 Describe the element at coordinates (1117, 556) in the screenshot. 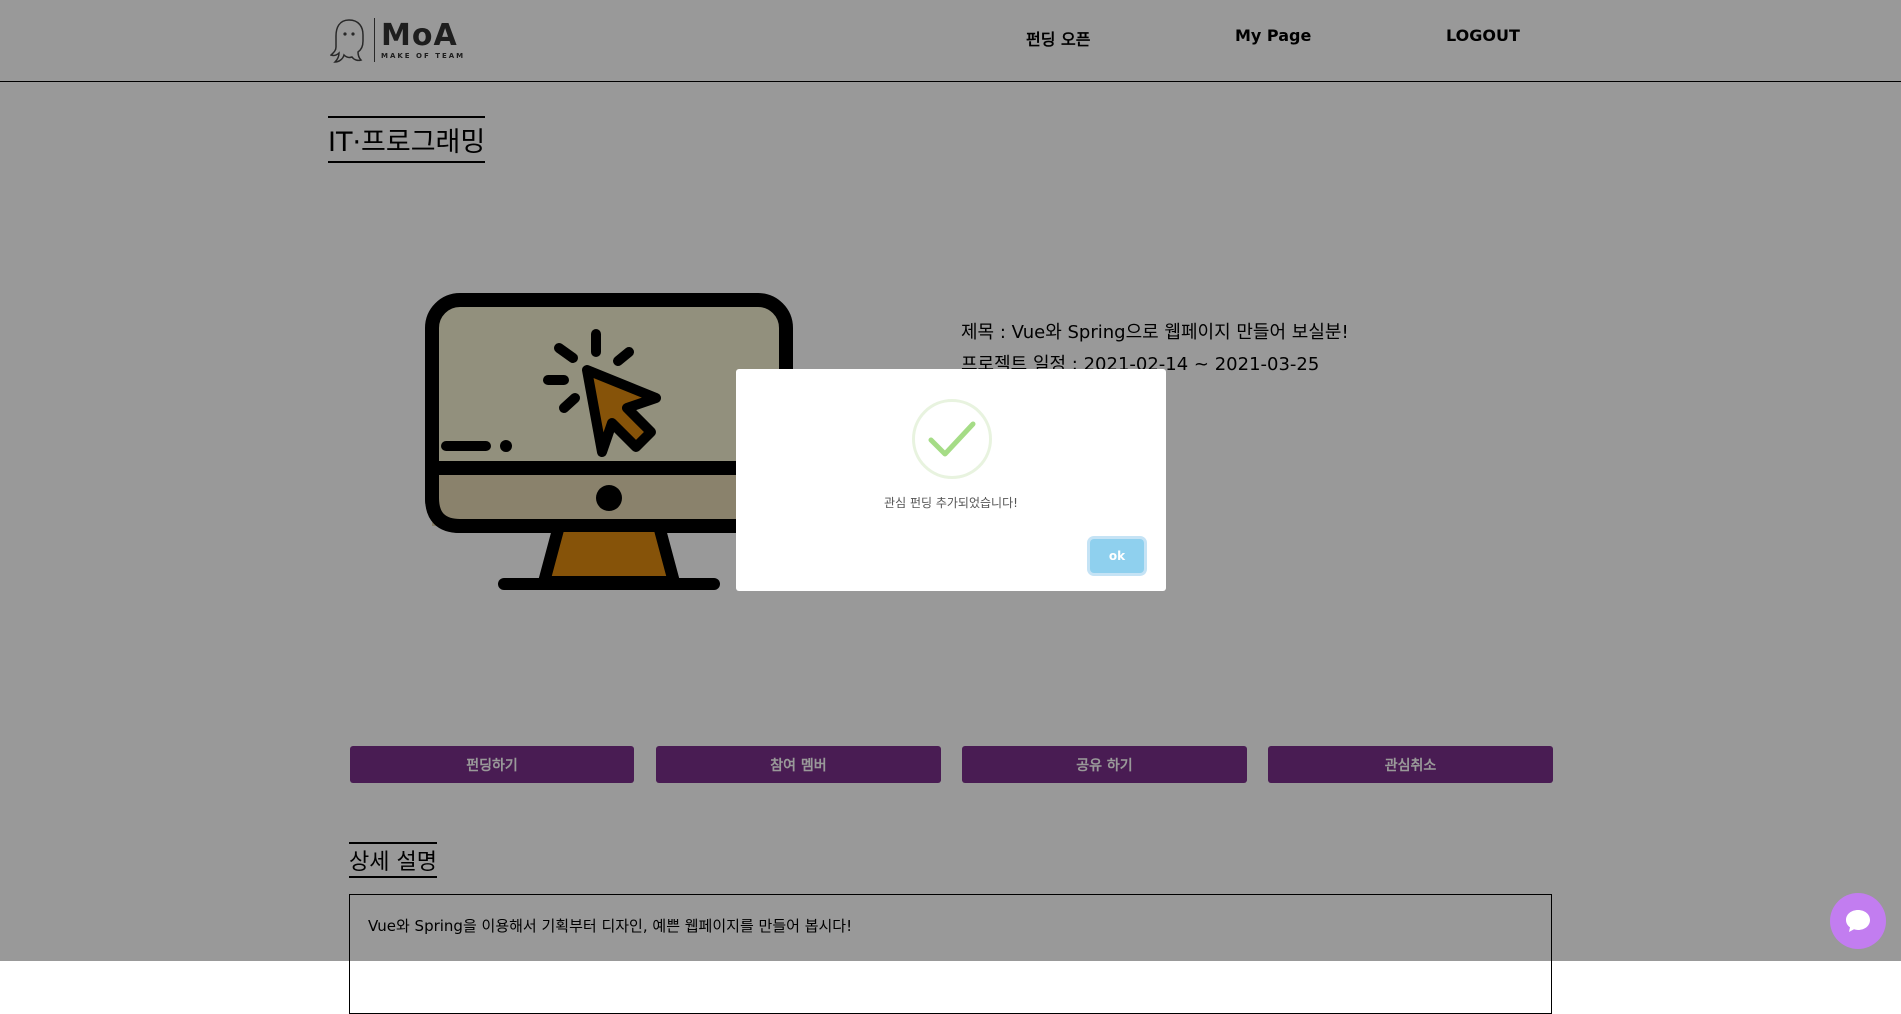

I see `ok-button: ok` at that location.